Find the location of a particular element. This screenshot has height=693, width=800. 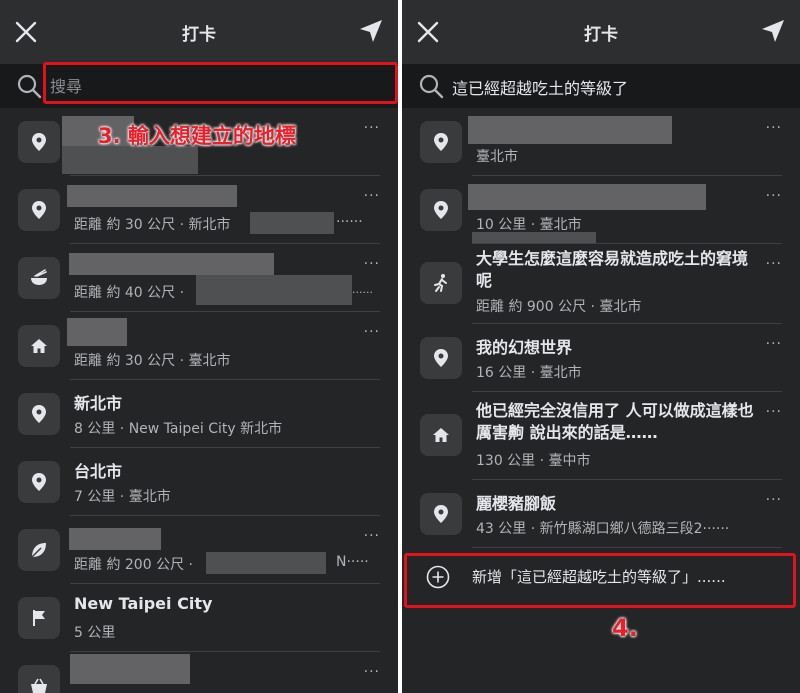

place-name: 我的幻想世界 is located at coordinates (524, 347).